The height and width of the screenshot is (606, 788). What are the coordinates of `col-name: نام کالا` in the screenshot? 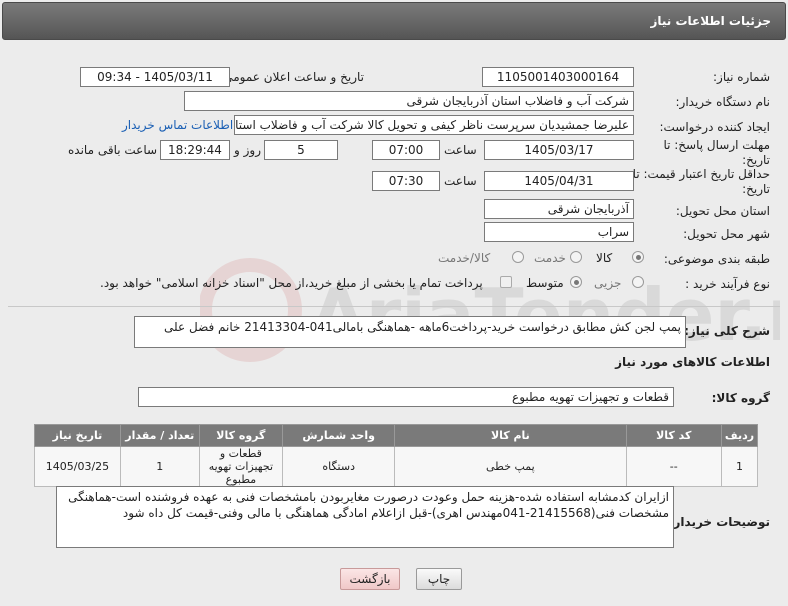 It's located at (510, 435).